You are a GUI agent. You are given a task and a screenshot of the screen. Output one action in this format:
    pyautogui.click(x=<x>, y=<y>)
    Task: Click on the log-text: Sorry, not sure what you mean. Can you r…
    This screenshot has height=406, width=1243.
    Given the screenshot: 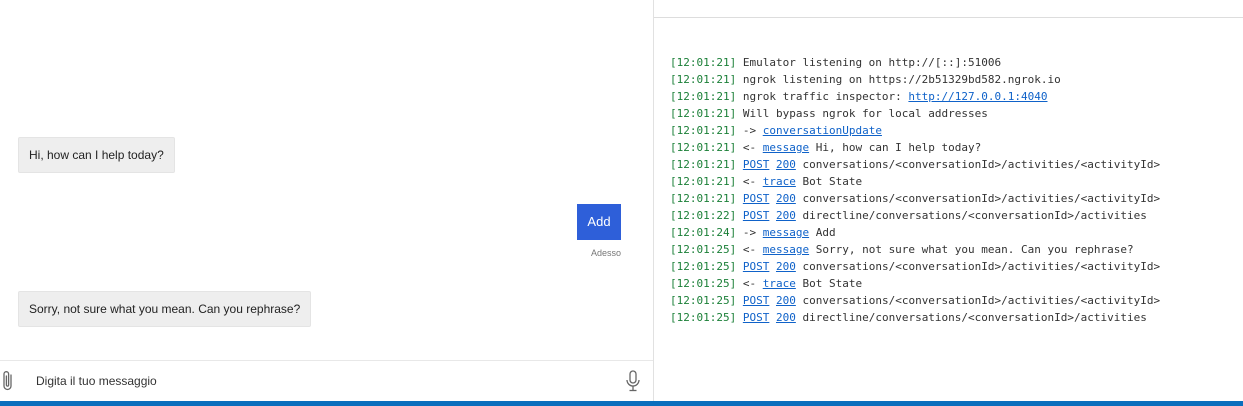 What is the action you would take?
    pyautogui.click(x=971, y=249)
    